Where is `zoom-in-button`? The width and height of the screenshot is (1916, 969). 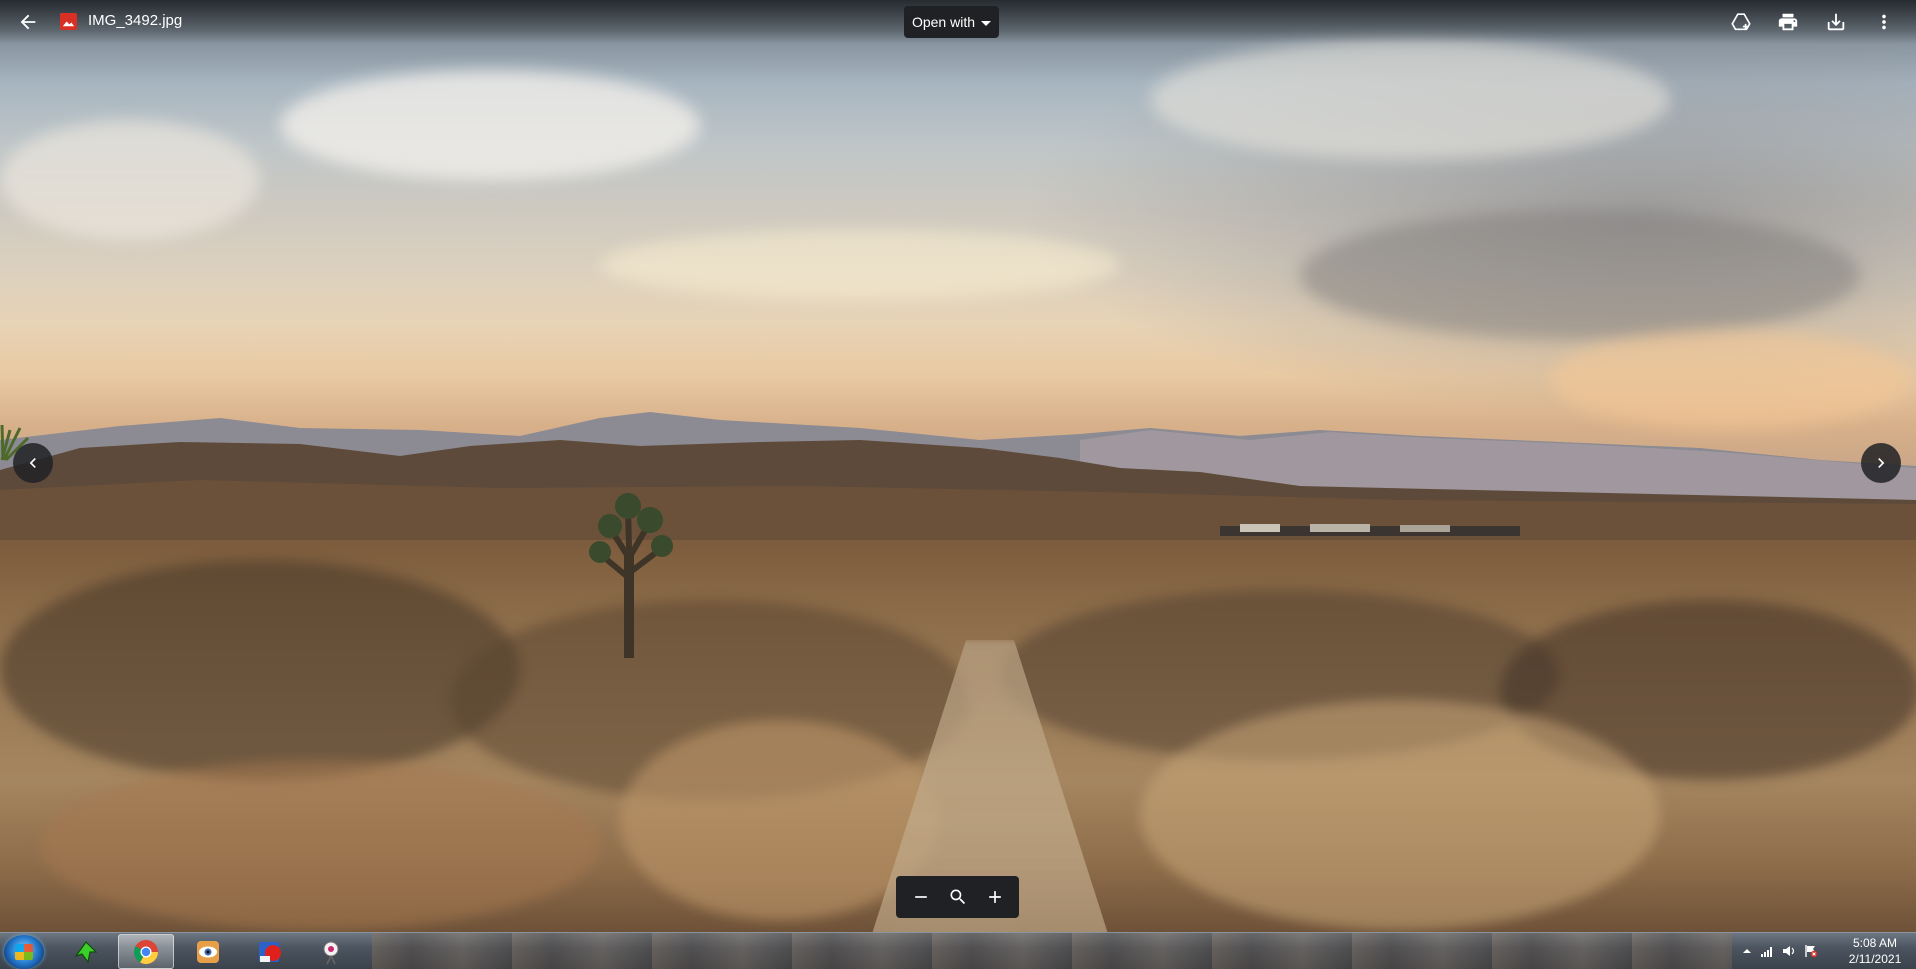
zoom-in-button is located at coordinates (995, 897).